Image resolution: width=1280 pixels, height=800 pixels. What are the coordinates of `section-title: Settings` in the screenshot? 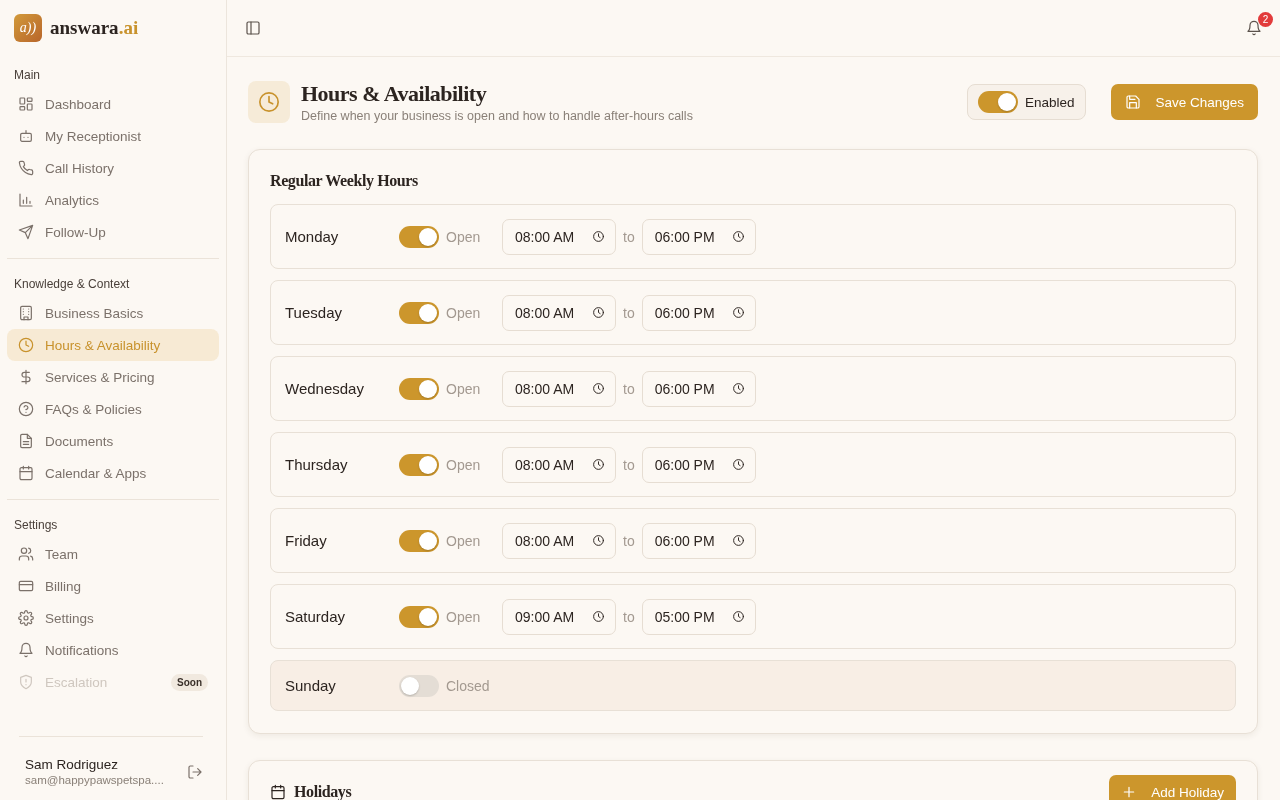 It's located at (36, 525).